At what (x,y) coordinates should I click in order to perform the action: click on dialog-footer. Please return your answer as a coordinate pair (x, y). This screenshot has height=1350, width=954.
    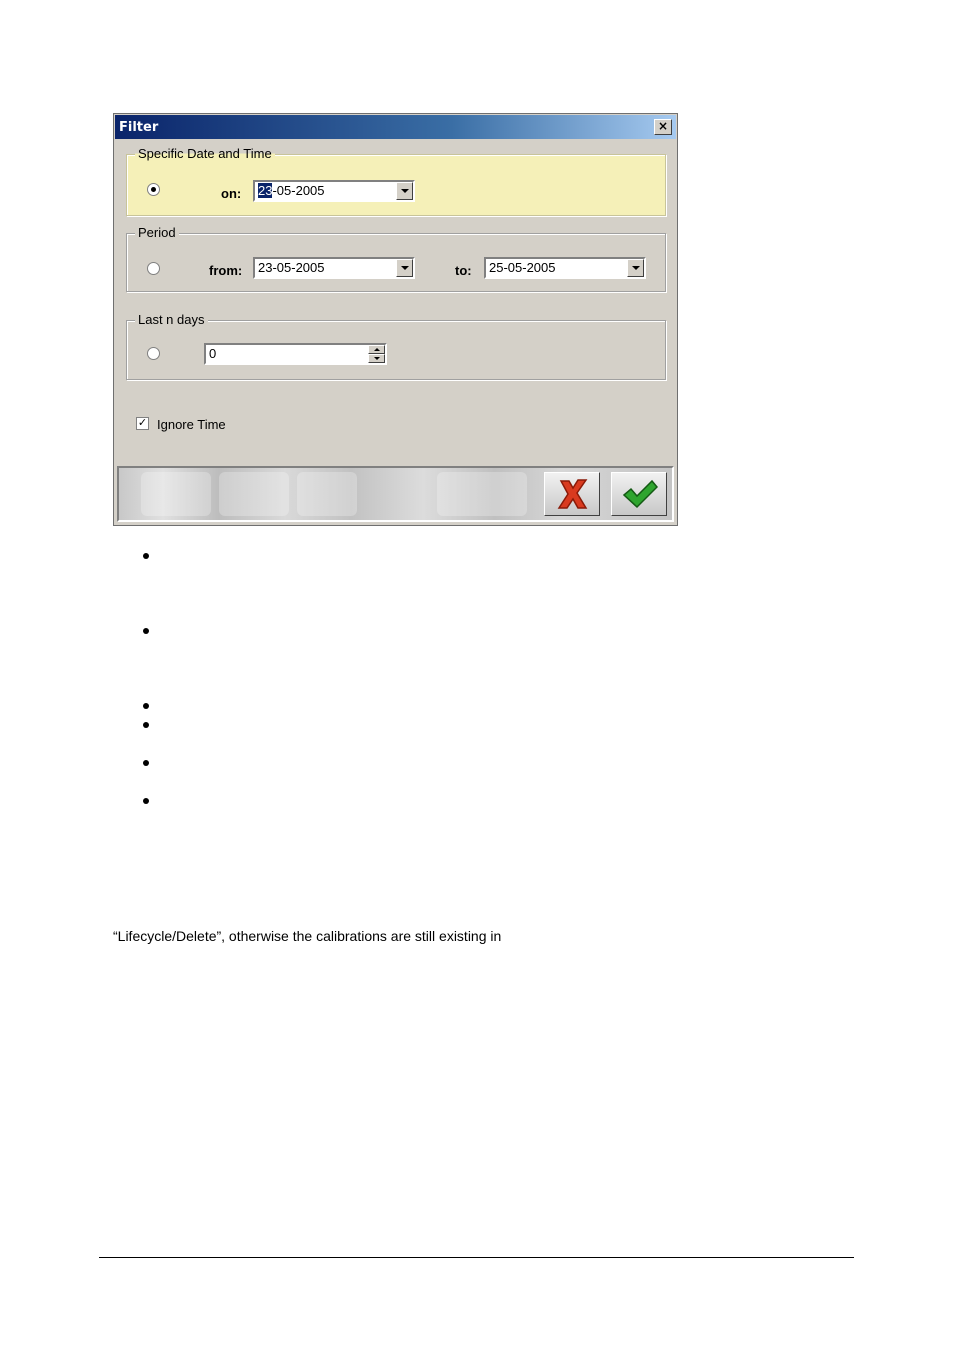
    Looking at the image, I should click on (395, 494).